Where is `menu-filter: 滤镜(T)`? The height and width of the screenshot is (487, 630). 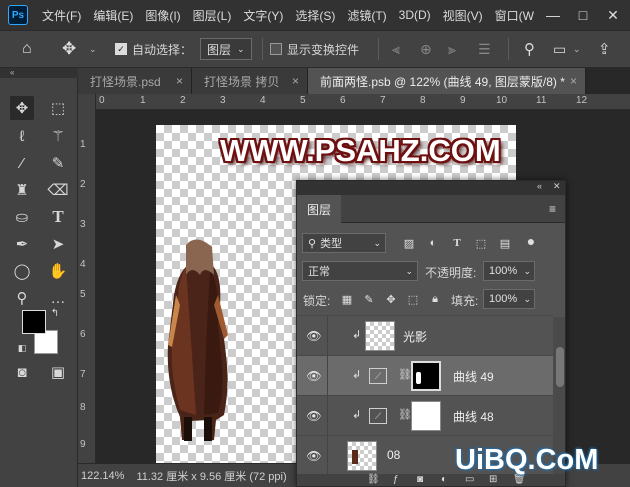
menu-filter: 滤镜(T) is located at coordinates (366, 15).